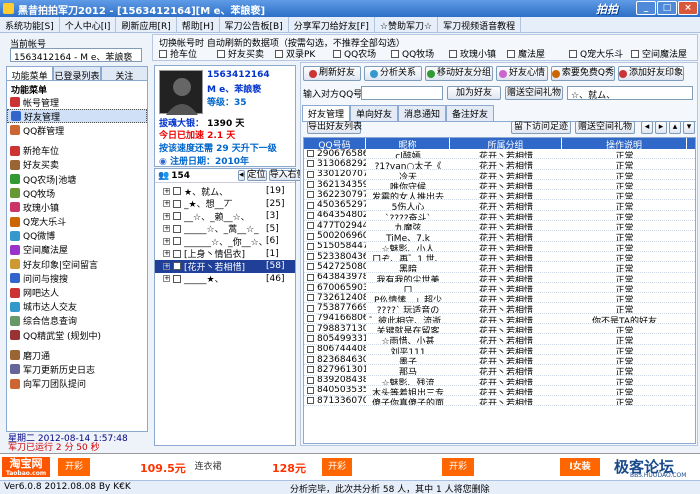 The width and height of the screenshot is (700, 494). What do you see at coordinates (77, 207) in the screenshot?
I see `func-item: 玫瑰小镇` at bounding box center [77, 207].